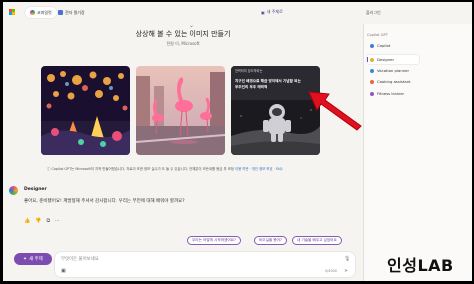 The image size is (474, 284). I want to click on tab-notebook: 전자 필기장, so click(71, 12).